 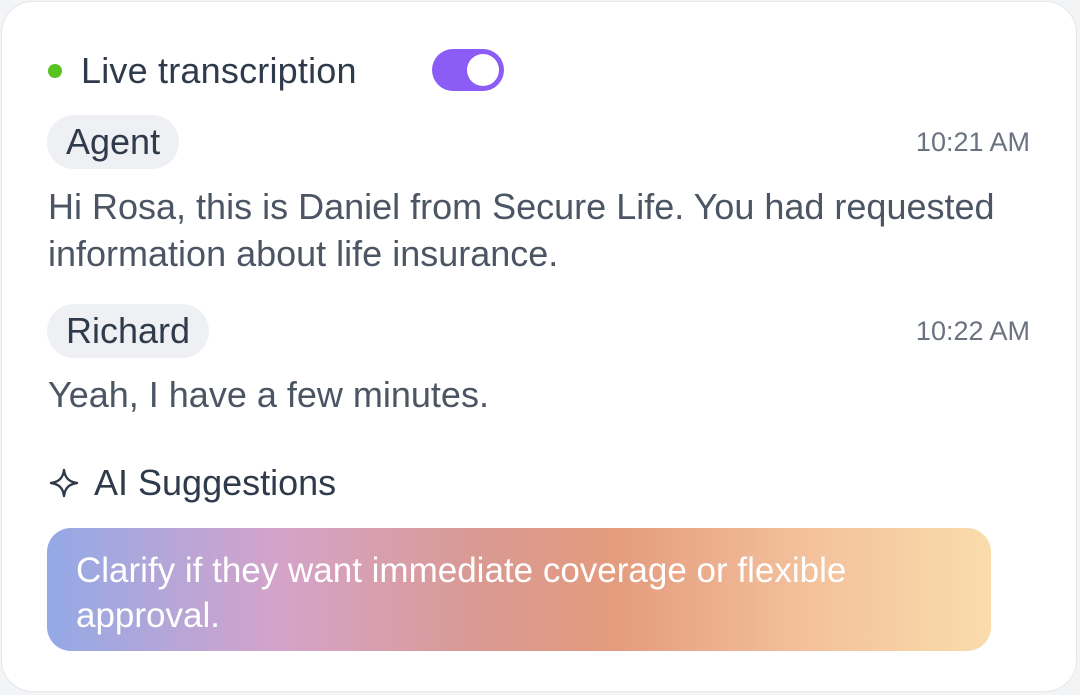 What do you see at coordinates (972, 142) in the screenshot?
I see `message-timestamp: 10:21 AM` at bounding box center [972, 142].